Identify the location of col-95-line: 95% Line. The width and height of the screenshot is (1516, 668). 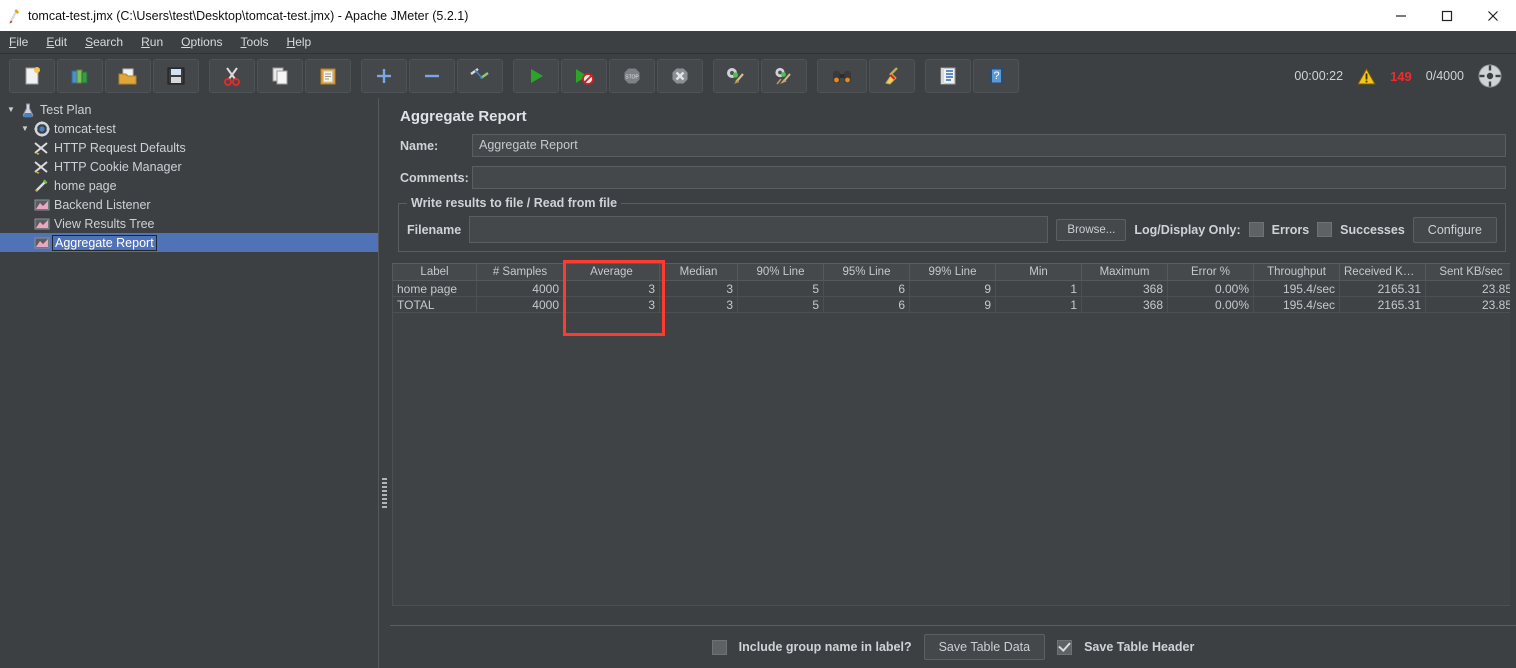
(866, 272).